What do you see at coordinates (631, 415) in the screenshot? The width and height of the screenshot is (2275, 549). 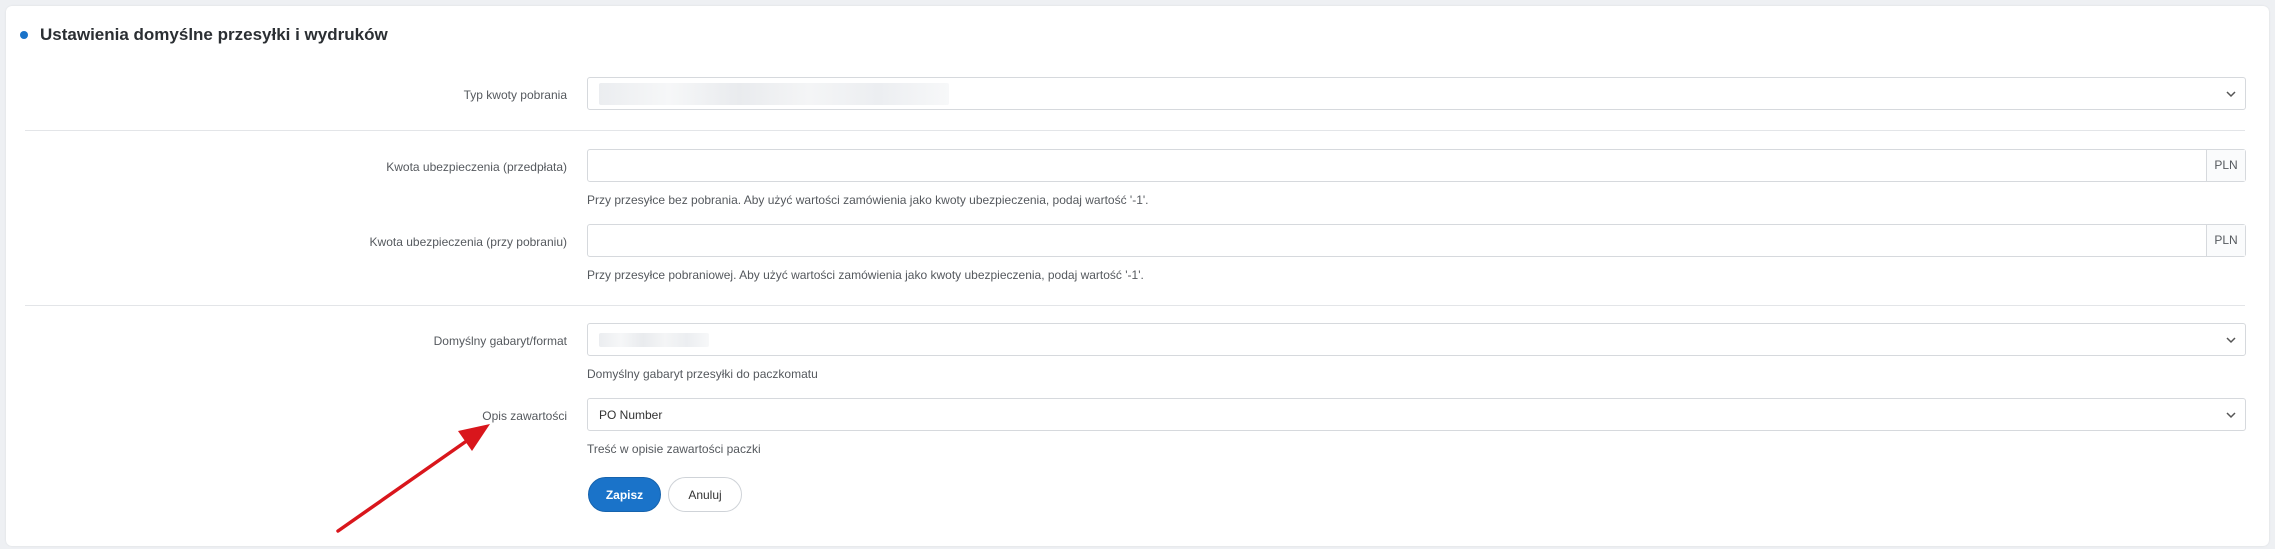 I see `content-description-value: PO Number` at bounding box center [631, 415].